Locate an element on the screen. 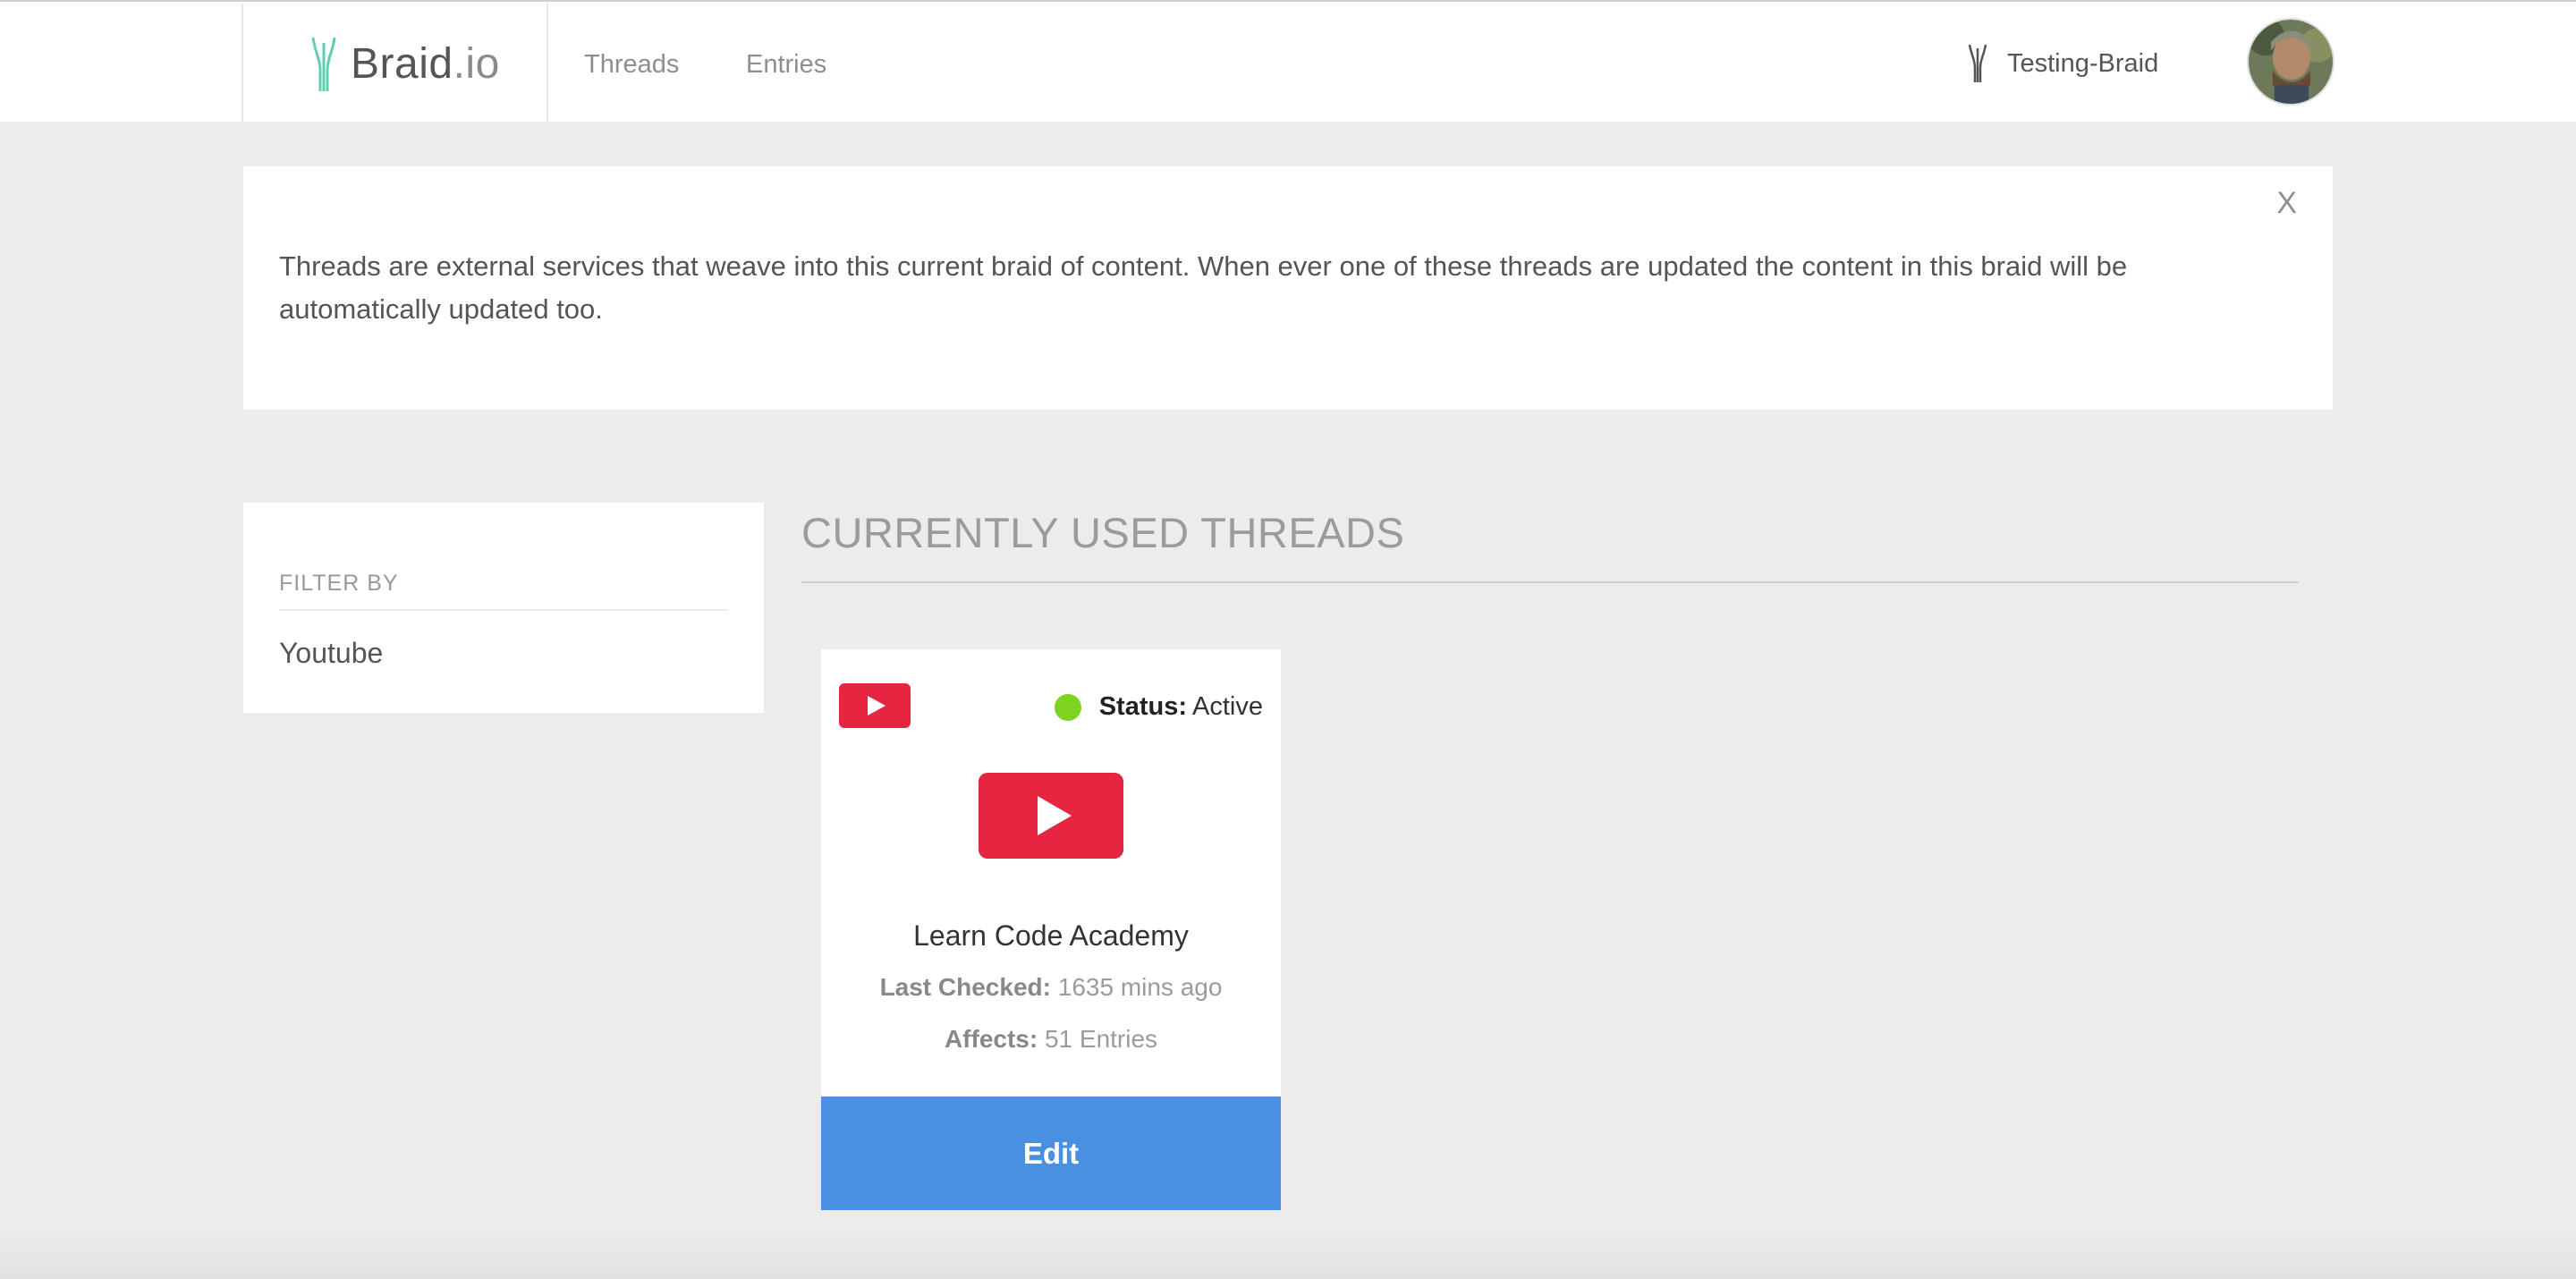  youtube-icon is located at coordinates (875, 706).